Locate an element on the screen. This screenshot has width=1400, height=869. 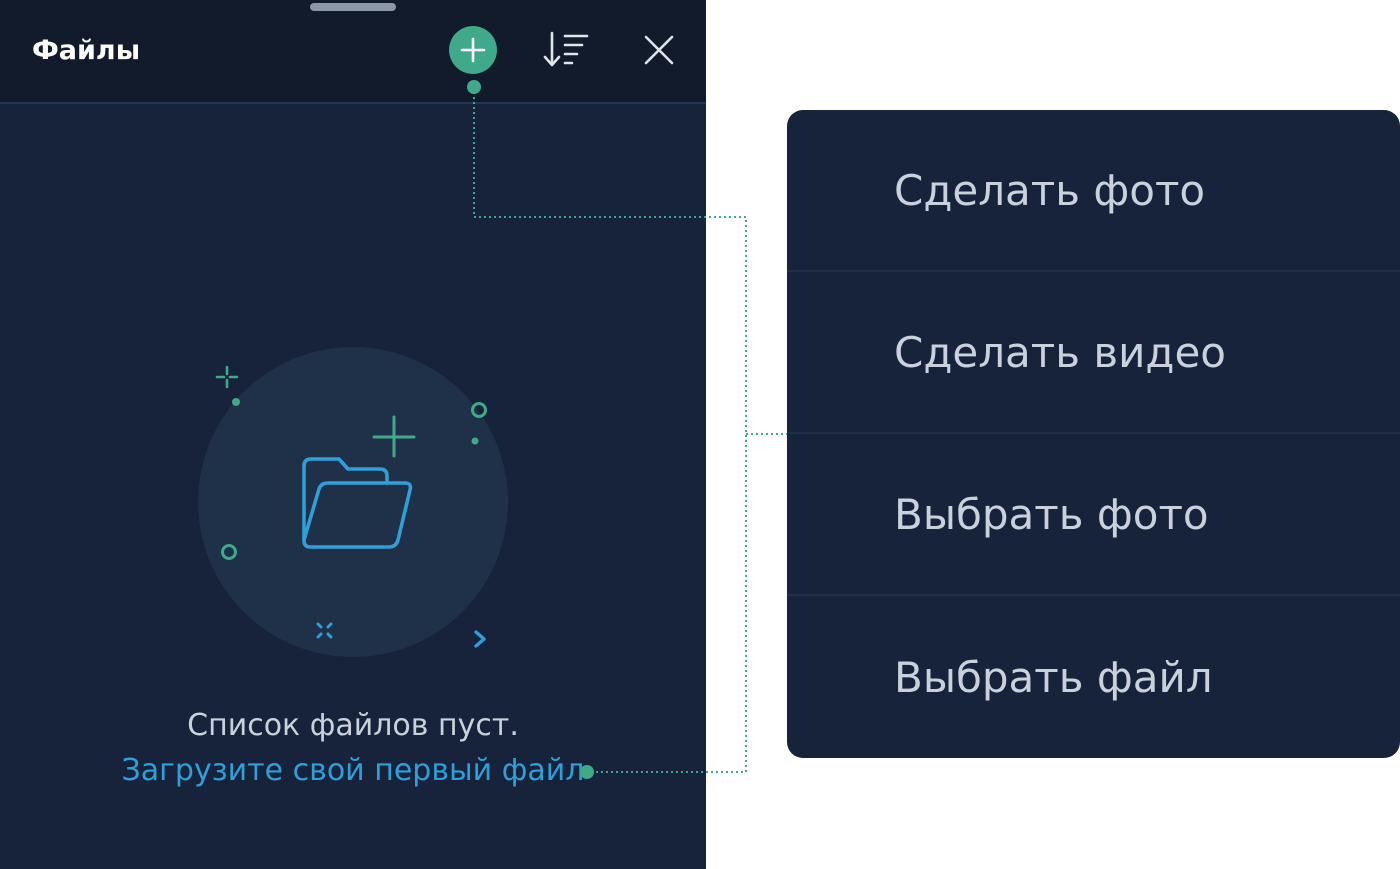
panel-header: Файлы is located at coordinates (353, 52).